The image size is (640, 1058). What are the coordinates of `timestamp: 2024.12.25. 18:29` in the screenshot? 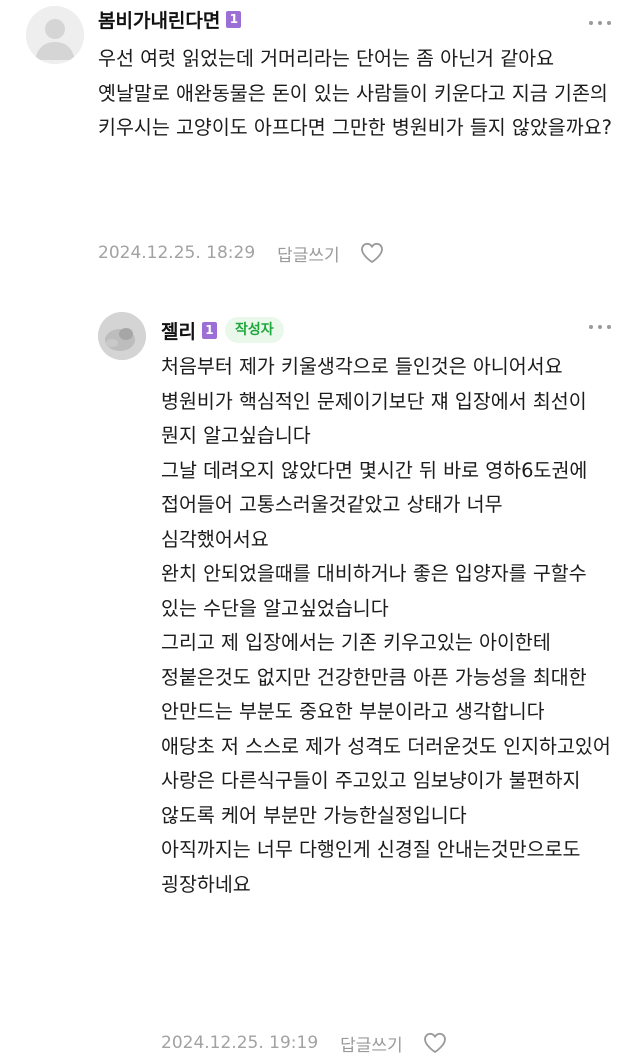 It's located at (177, 253).